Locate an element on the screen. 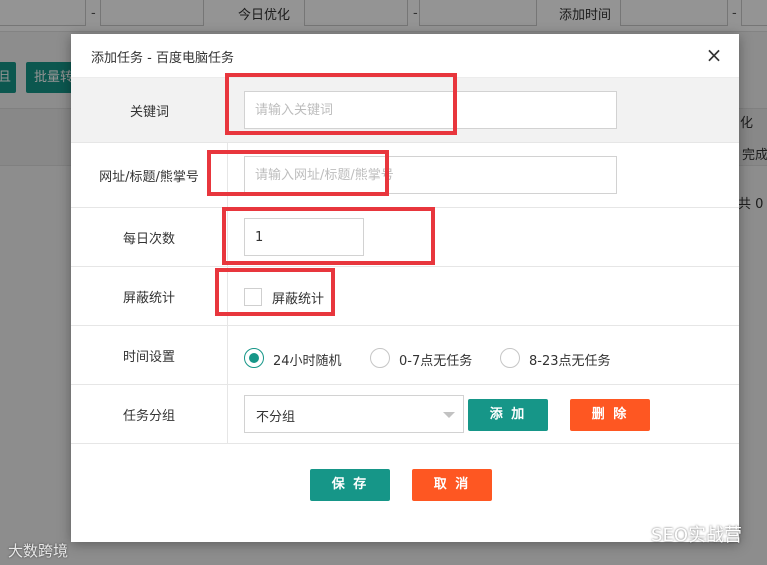 The height and width of the screenshot is (565, 767). url-title-input is located at coordinates (430, 175).